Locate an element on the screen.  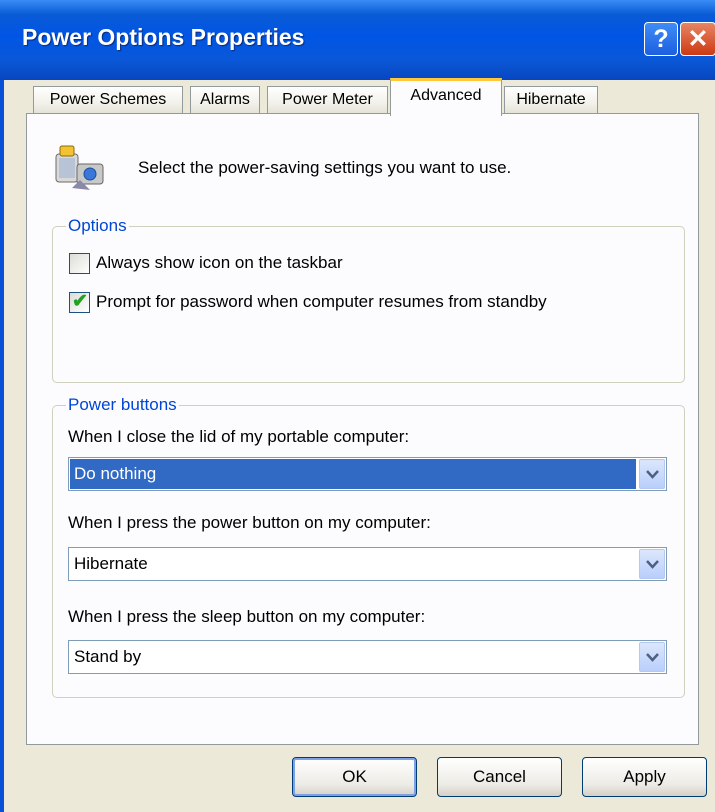
help-icon: ? is located at coordinates (661, 39).